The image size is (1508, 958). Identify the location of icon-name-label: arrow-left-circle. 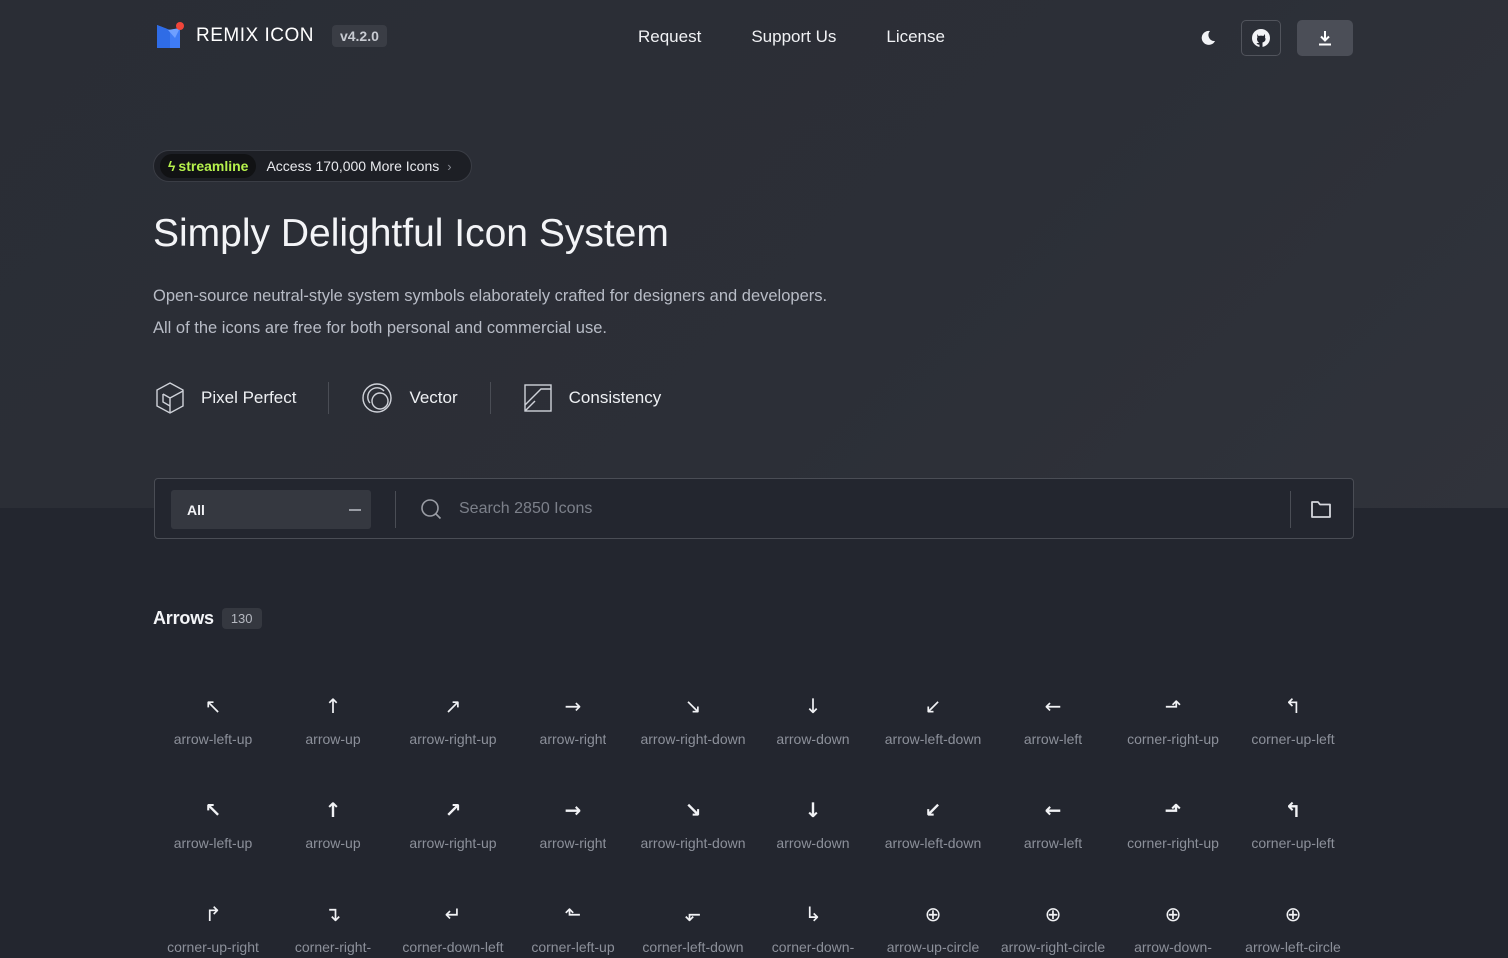
(1293, 947).